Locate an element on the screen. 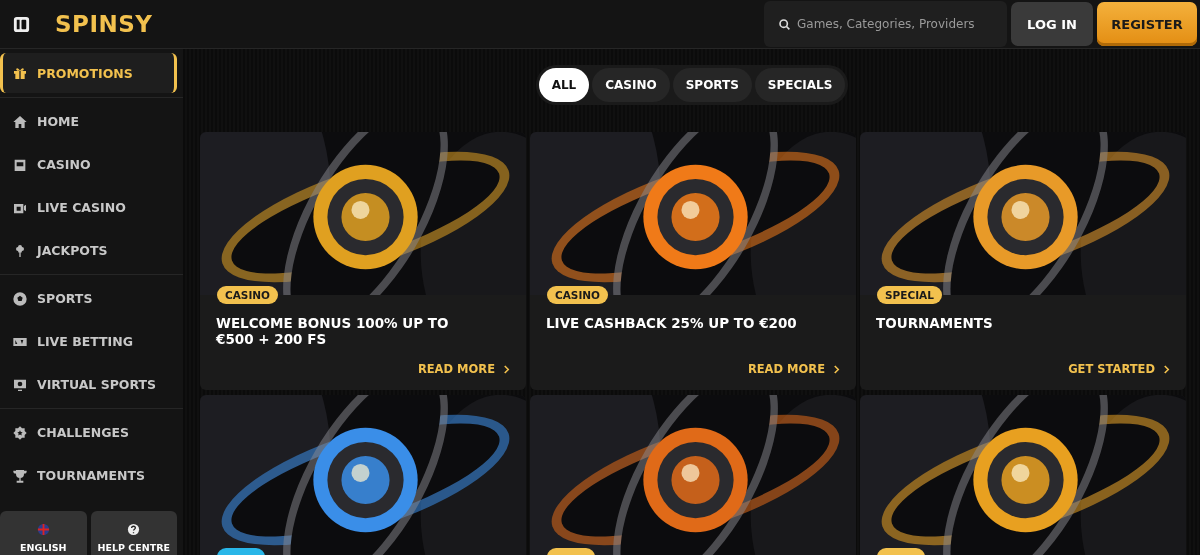  sidebar-item: JACKPOTS is located at coordinates (91, 250).